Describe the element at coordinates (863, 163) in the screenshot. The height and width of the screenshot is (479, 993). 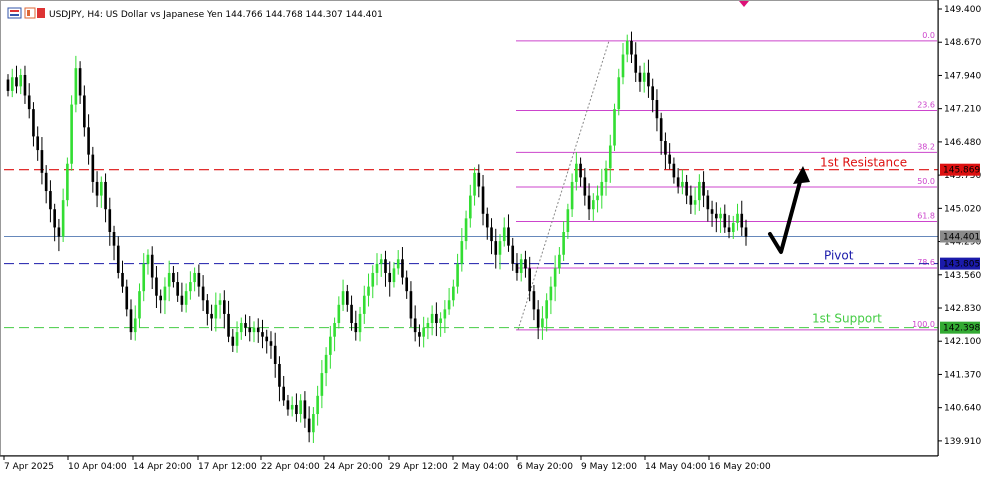
I see `resistance-label: 1st Resistance` at that location.